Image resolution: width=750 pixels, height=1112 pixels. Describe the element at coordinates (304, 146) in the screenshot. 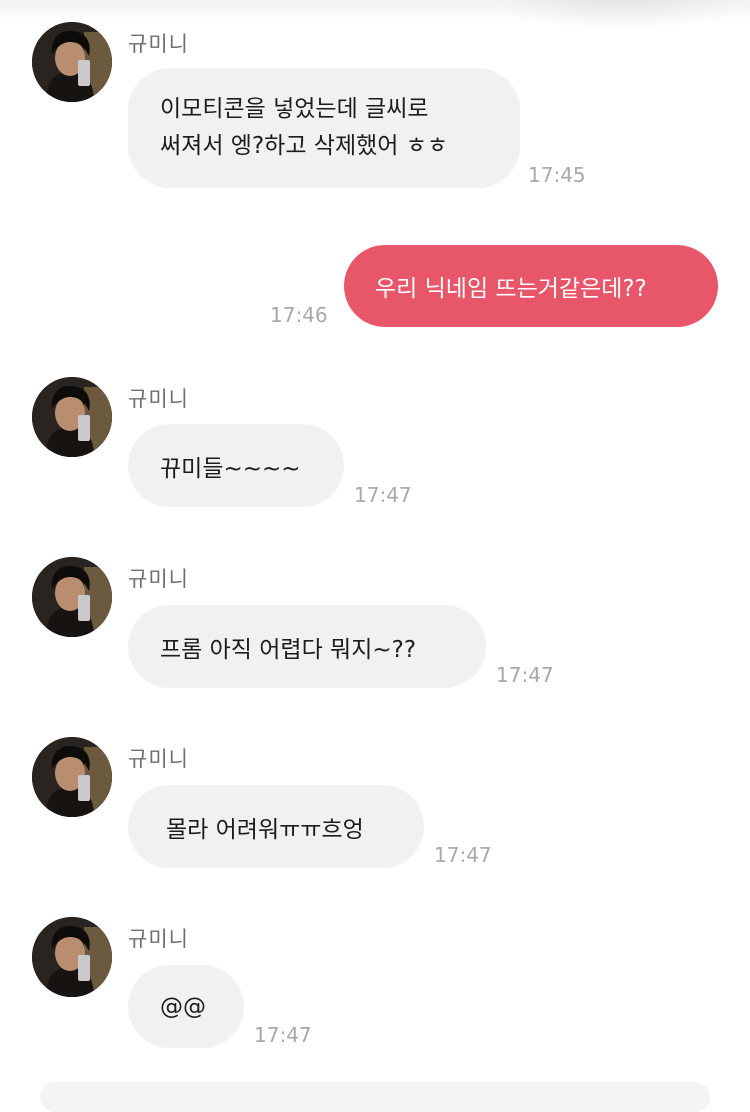

I see `message-text-line: 써져서 엥?하고 삭제했어 ㅎㅎ` at that location.